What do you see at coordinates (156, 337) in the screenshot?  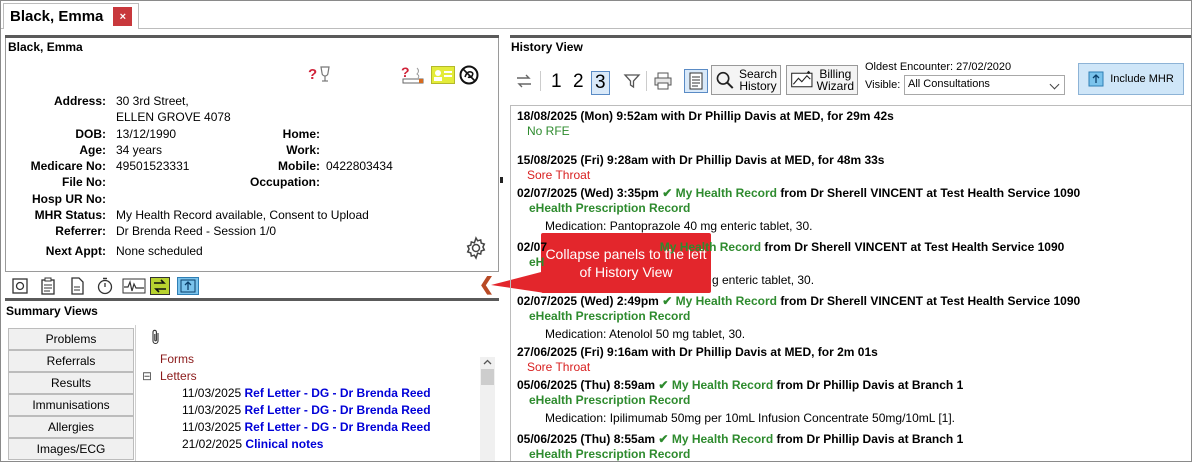 I see `paperclip-icon` at bounding box center [156, 337].